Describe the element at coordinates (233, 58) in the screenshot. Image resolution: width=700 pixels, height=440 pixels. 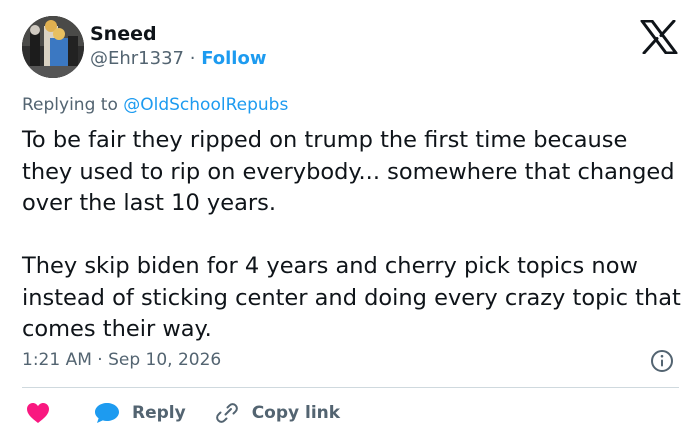
I see `follow-button: Follow` at that location.